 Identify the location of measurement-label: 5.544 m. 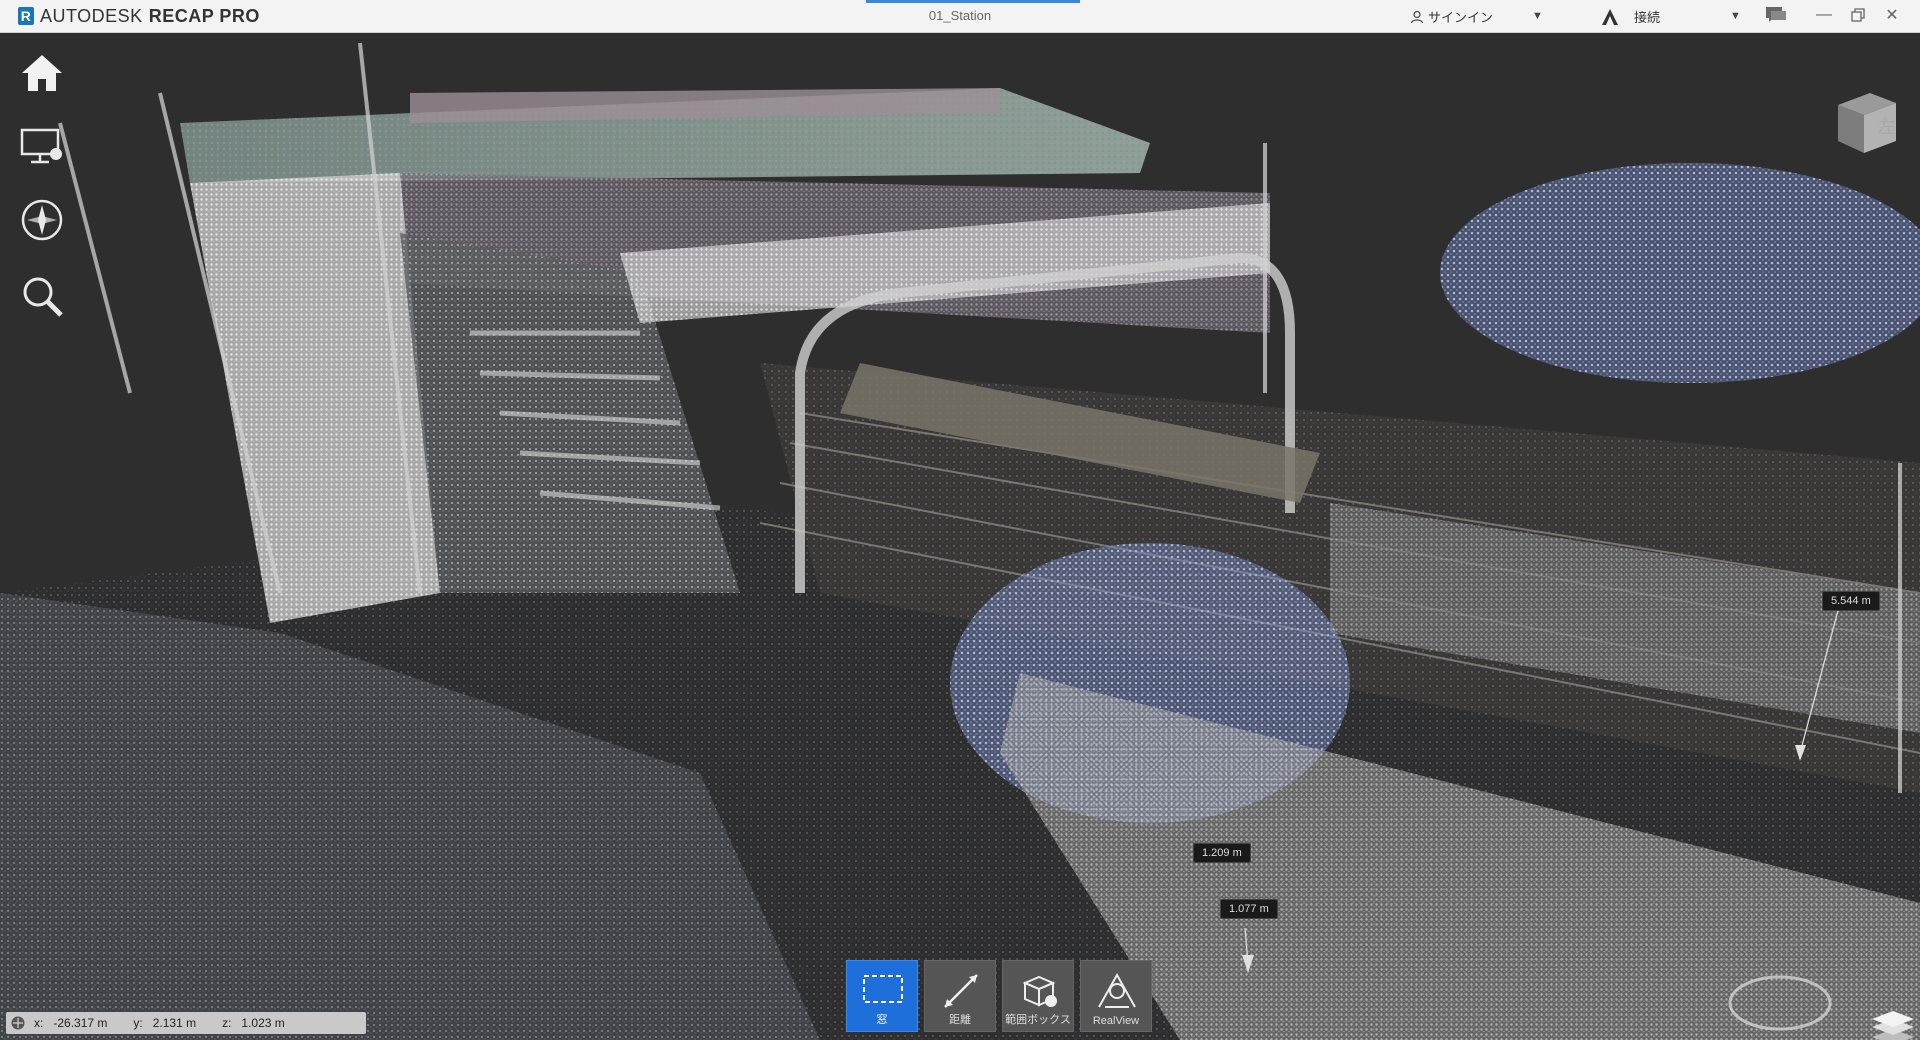
(1851, 601).